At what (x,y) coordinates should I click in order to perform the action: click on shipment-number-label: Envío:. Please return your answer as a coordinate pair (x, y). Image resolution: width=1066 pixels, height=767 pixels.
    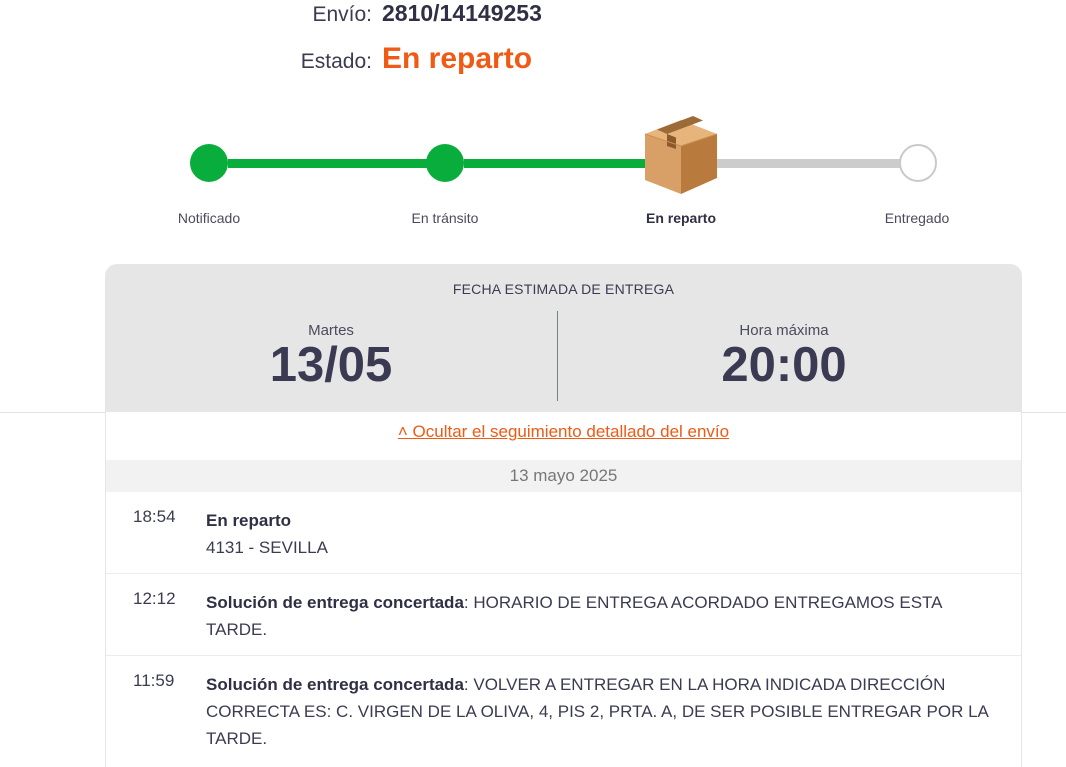
    Looking at the image, I should click on (342, 14).